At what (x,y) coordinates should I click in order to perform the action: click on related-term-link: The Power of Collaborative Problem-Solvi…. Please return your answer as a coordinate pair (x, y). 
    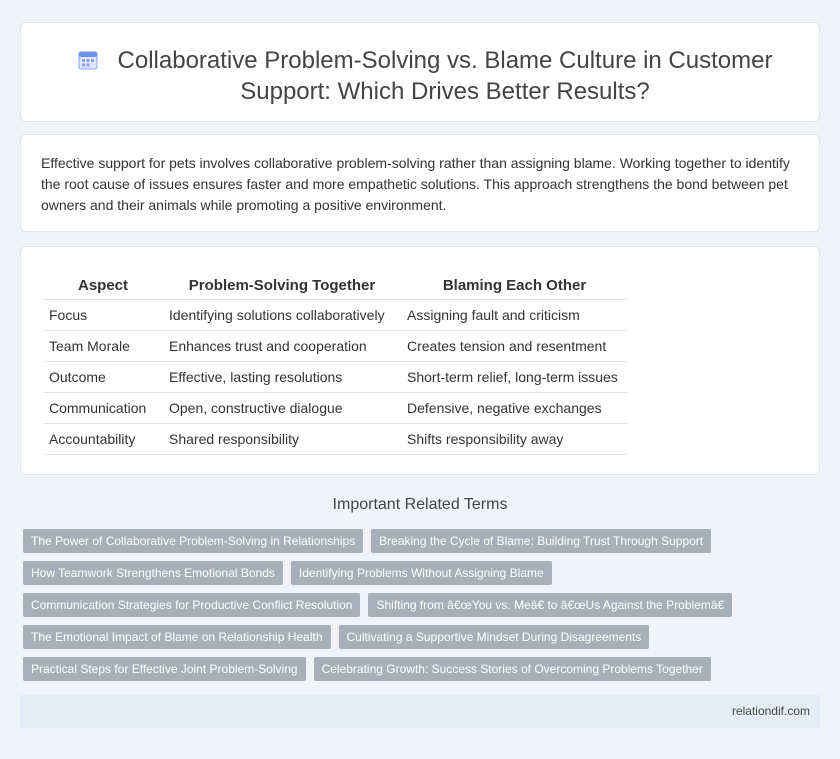
    Looking at the image, I should click on (193, 541).